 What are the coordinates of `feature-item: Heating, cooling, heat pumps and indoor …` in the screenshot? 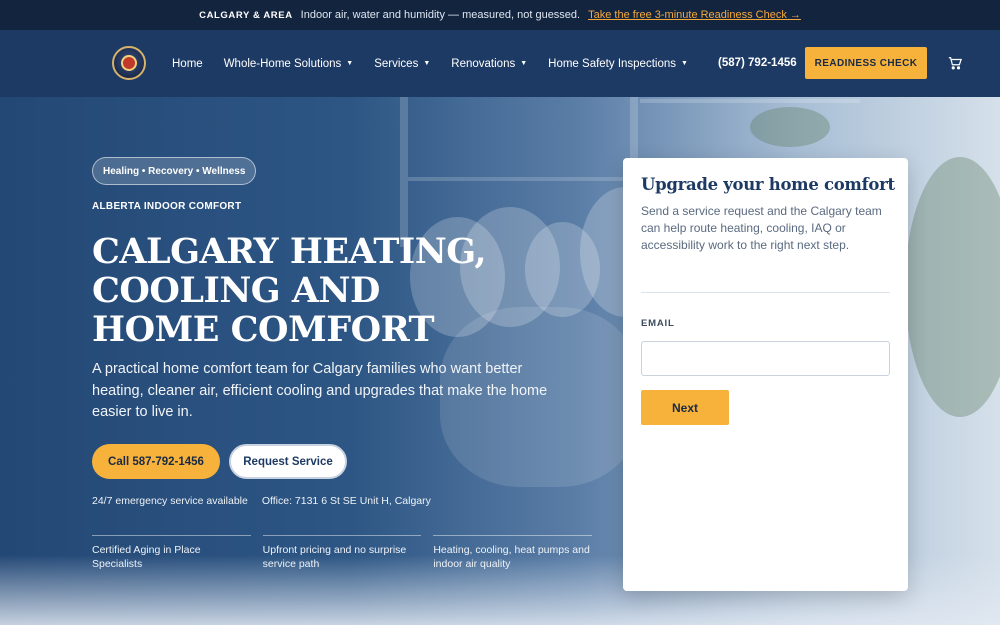 It's located at (513, 553).